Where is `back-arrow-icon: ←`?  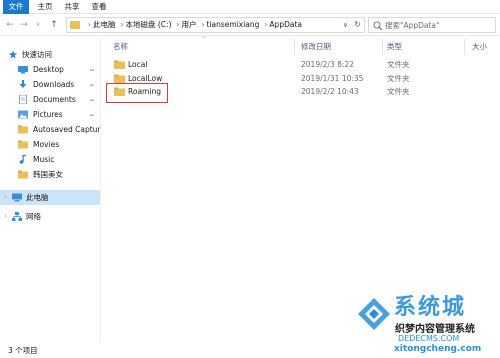
back-arrow-icon: ← is located at coordinates (10, 25).